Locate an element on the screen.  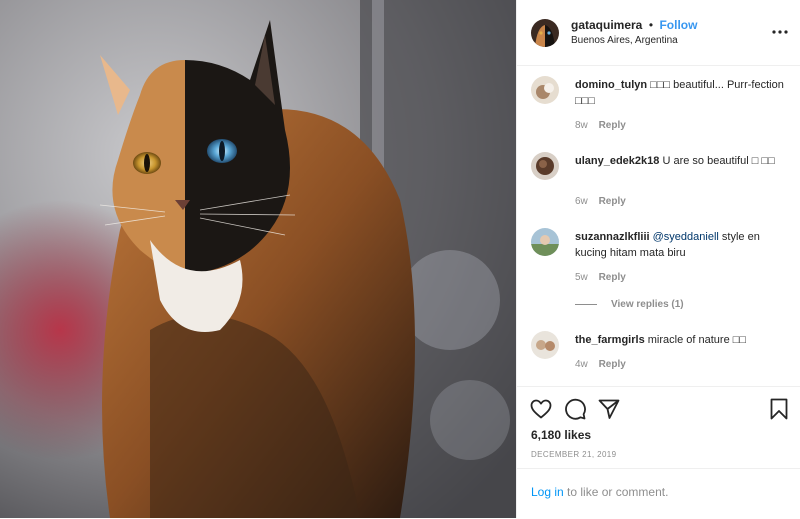
comment-meta: 5w Reply is located at coordinates (600, 277).